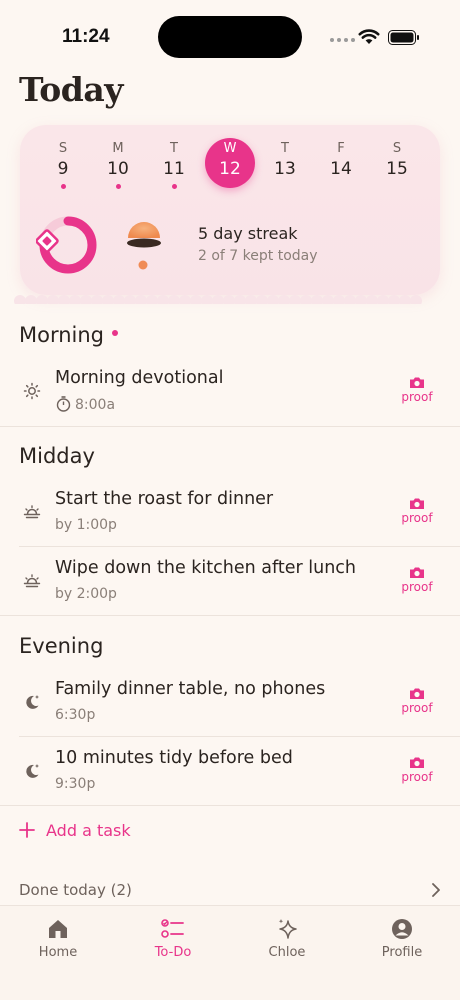  What do you see at coordinates (230, 392) in the screenshot?
I see `task-row: Morning devotional 8:00a proof` at bounding box center [230, 392].